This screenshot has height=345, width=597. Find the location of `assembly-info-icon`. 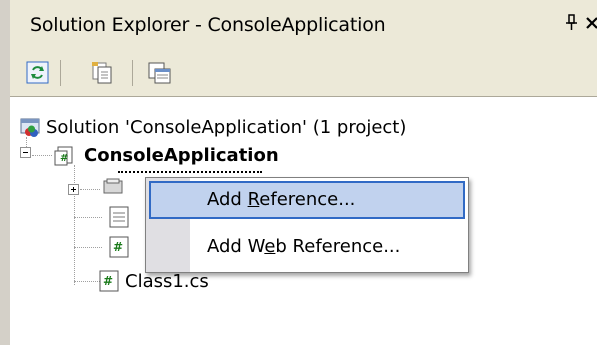

assembly-info-icon is located at coordinates (119, 217).